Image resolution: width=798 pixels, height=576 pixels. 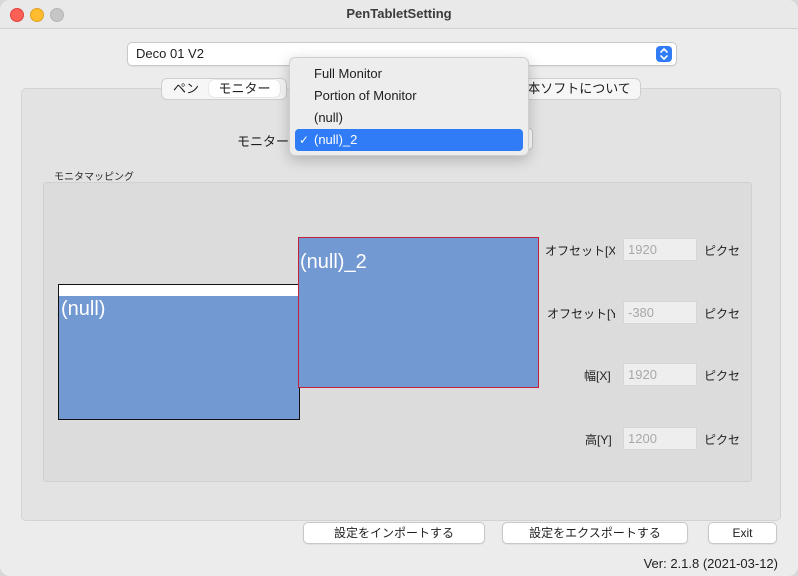 What do you see at coordinates (418, 312) in the screenshot?
I see `monitor-rect-null-2: (null)_2` at bounding box center [418, 312].